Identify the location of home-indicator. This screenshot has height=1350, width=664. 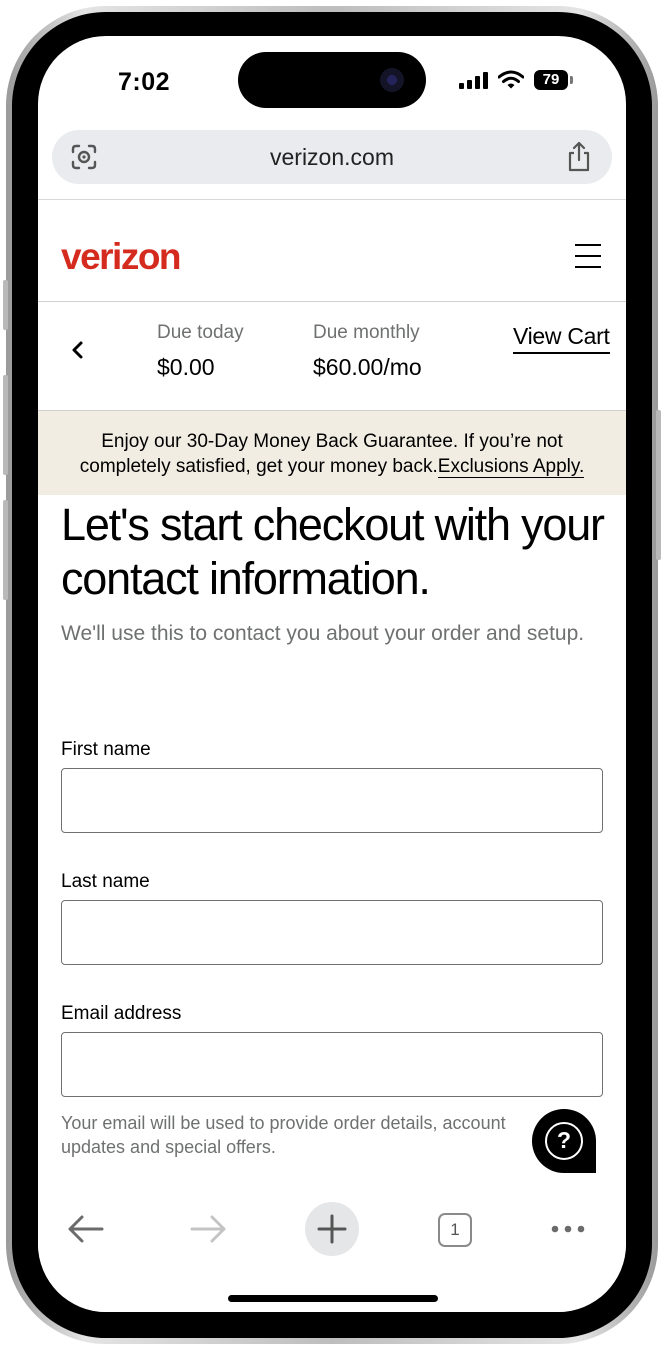
(333, 1298).